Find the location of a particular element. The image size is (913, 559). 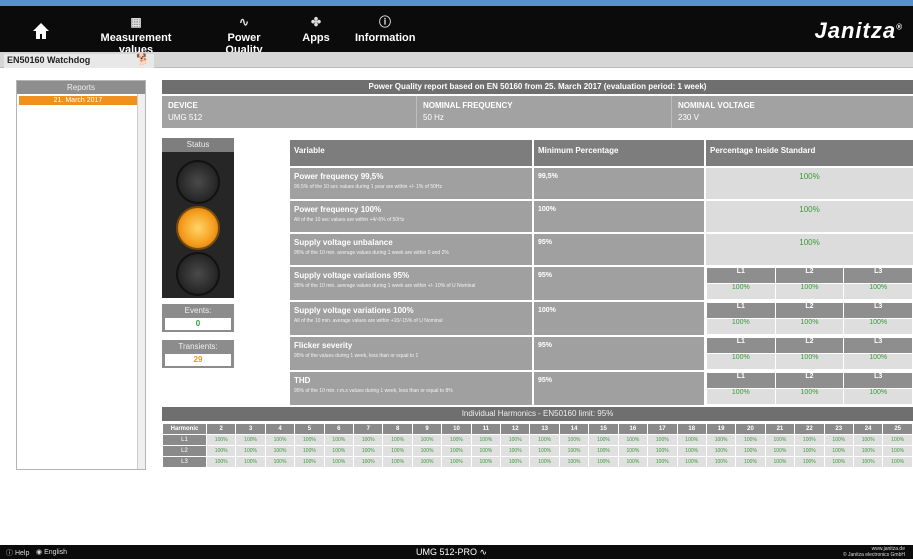

device-value: UMG 512 is located at coordinates (185, 117).